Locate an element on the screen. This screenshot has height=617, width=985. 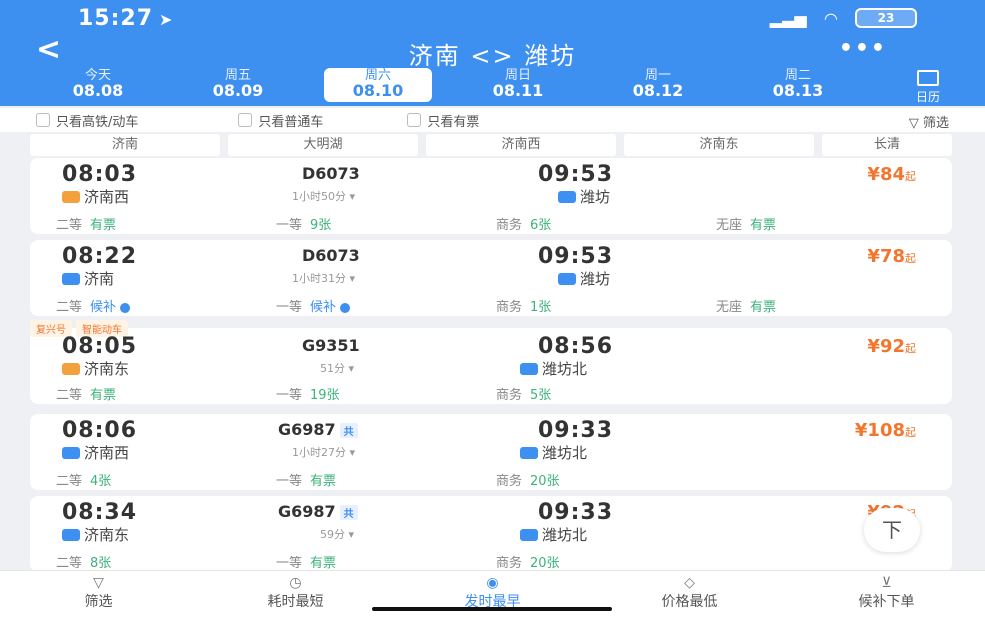
normal-only-checkbox: 只看普通车 is located at coordinates (280, 120).